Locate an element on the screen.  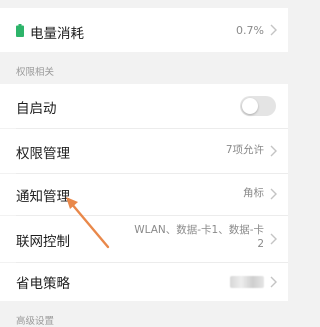
notification-management-row: 通知管理 角标 is located at coordinates (144, 194).